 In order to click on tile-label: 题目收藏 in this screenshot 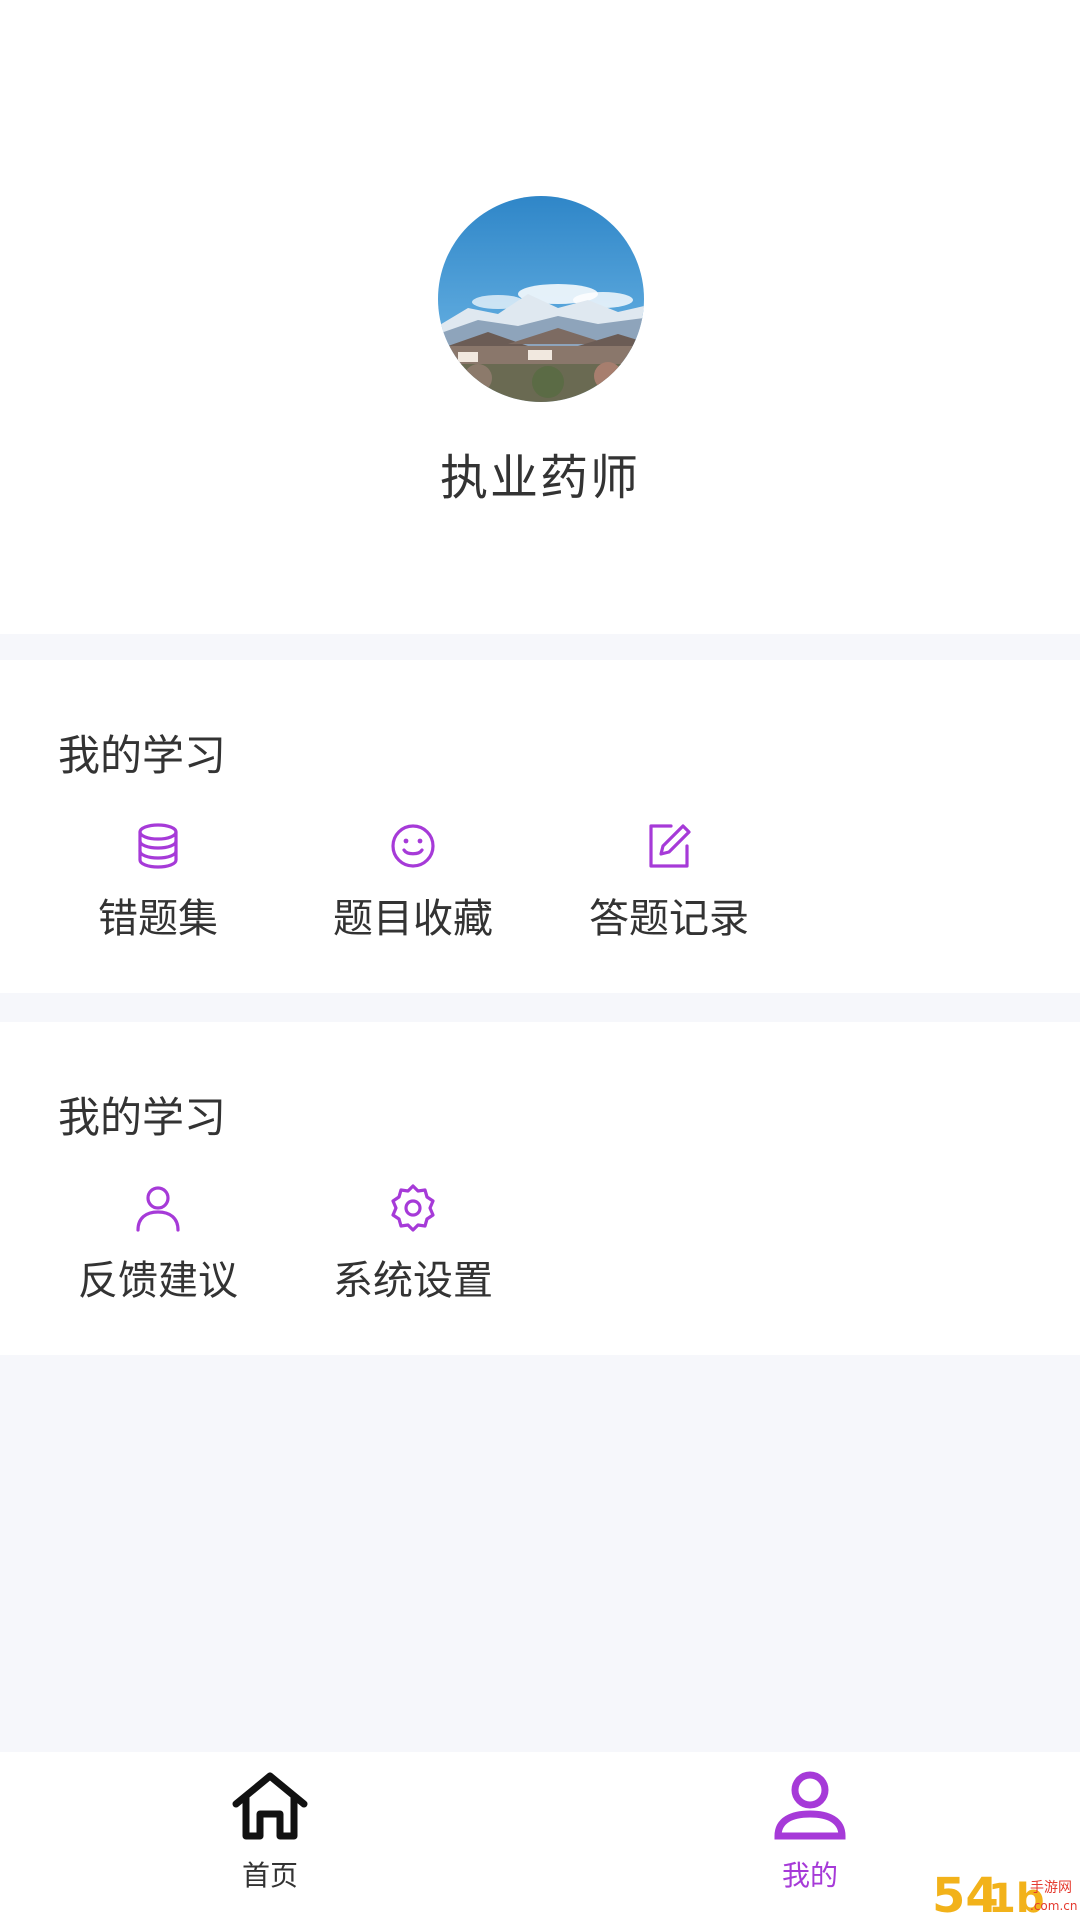, I will do `click(413, 919)`.